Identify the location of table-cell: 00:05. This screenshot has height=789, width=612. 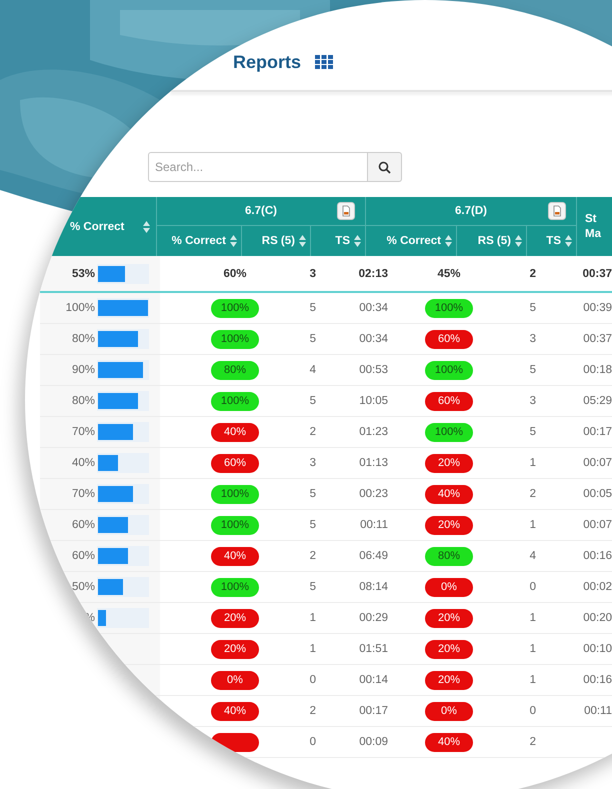
(597, 494).